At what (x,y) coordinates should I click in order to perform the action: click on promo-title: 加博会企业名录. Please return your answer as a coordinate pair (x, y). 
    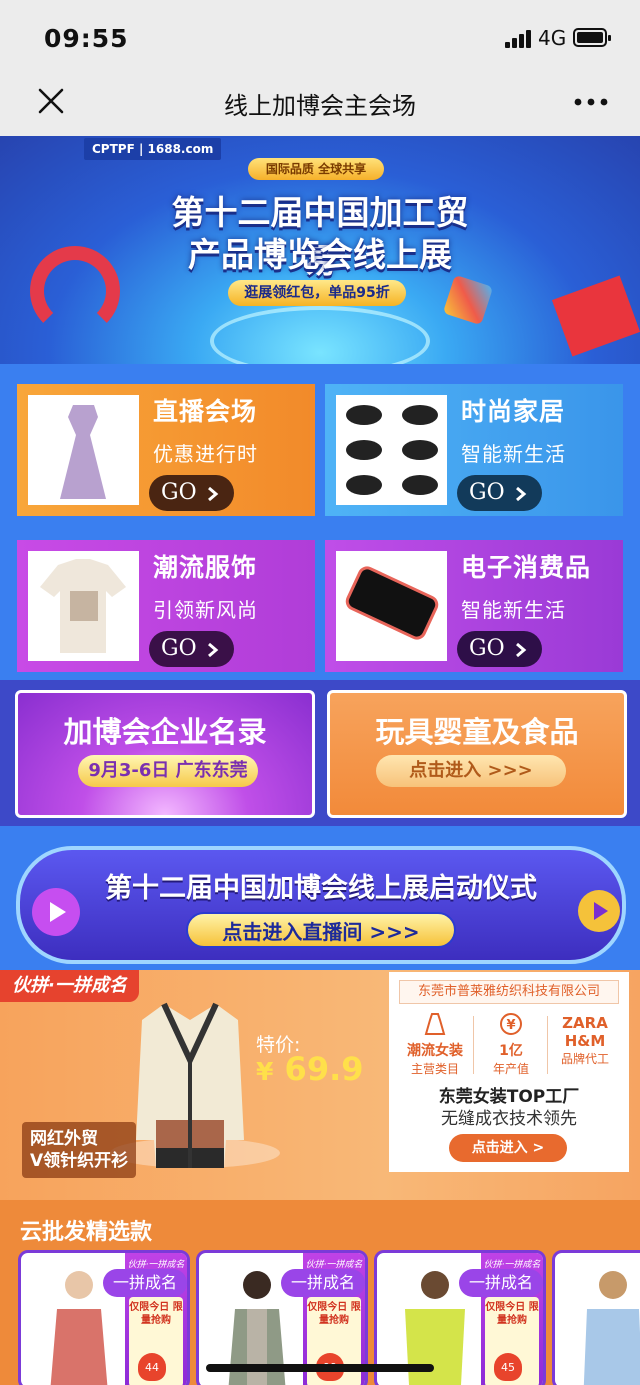
    Looking at the image, I should click on (165, 732).